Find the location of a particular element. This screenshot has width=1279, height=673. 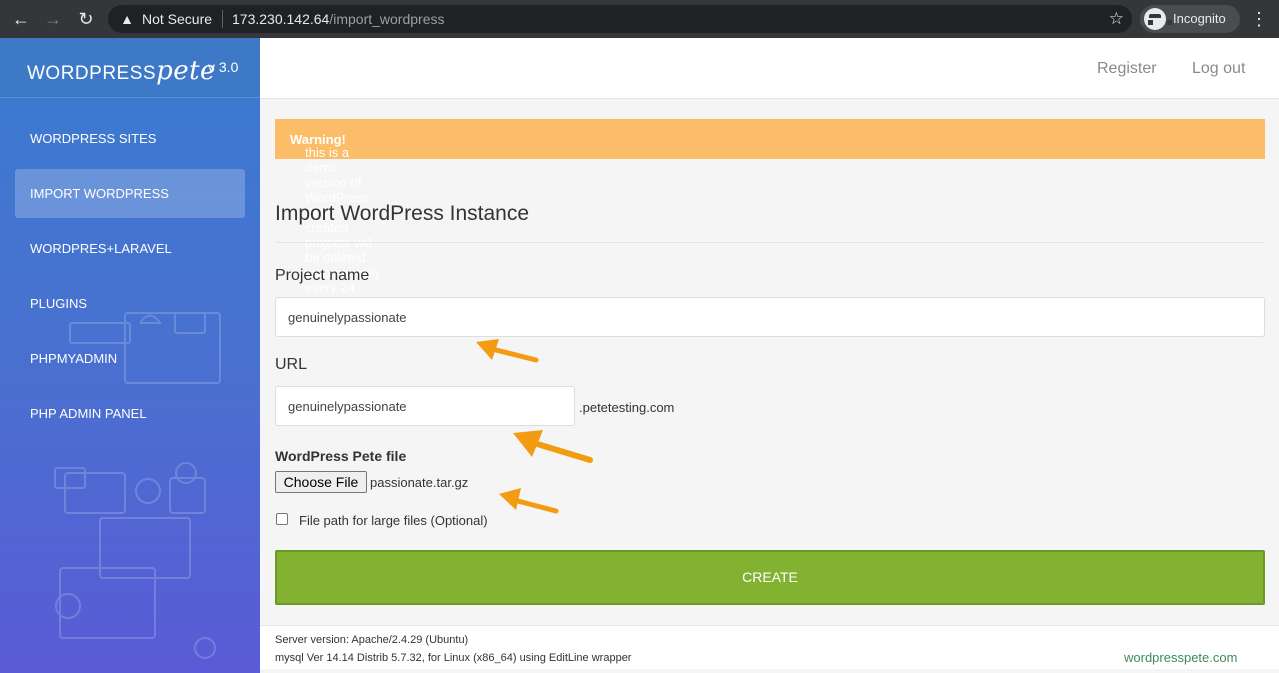

selected-file-name: passionate.tar.gz is located at coordinates (419, 482).